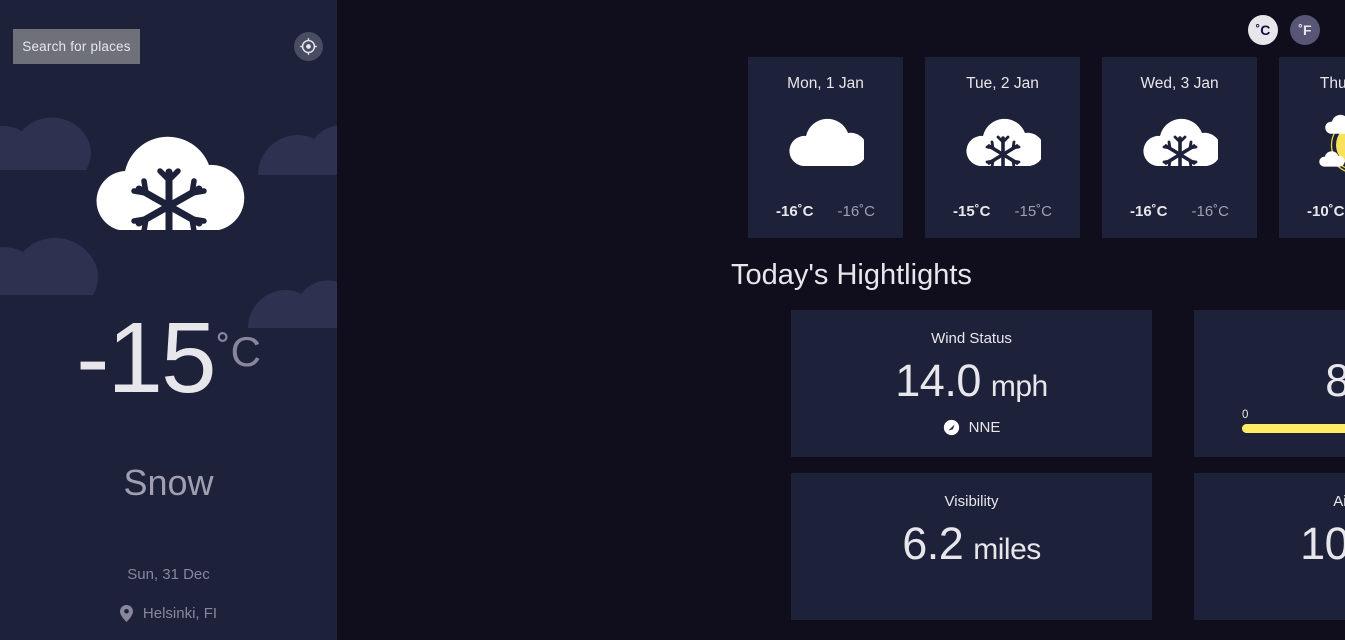 The height and width of the screenshot is (640, 1345). I want to click on crosshair-locate-icon, so click(308, 46).